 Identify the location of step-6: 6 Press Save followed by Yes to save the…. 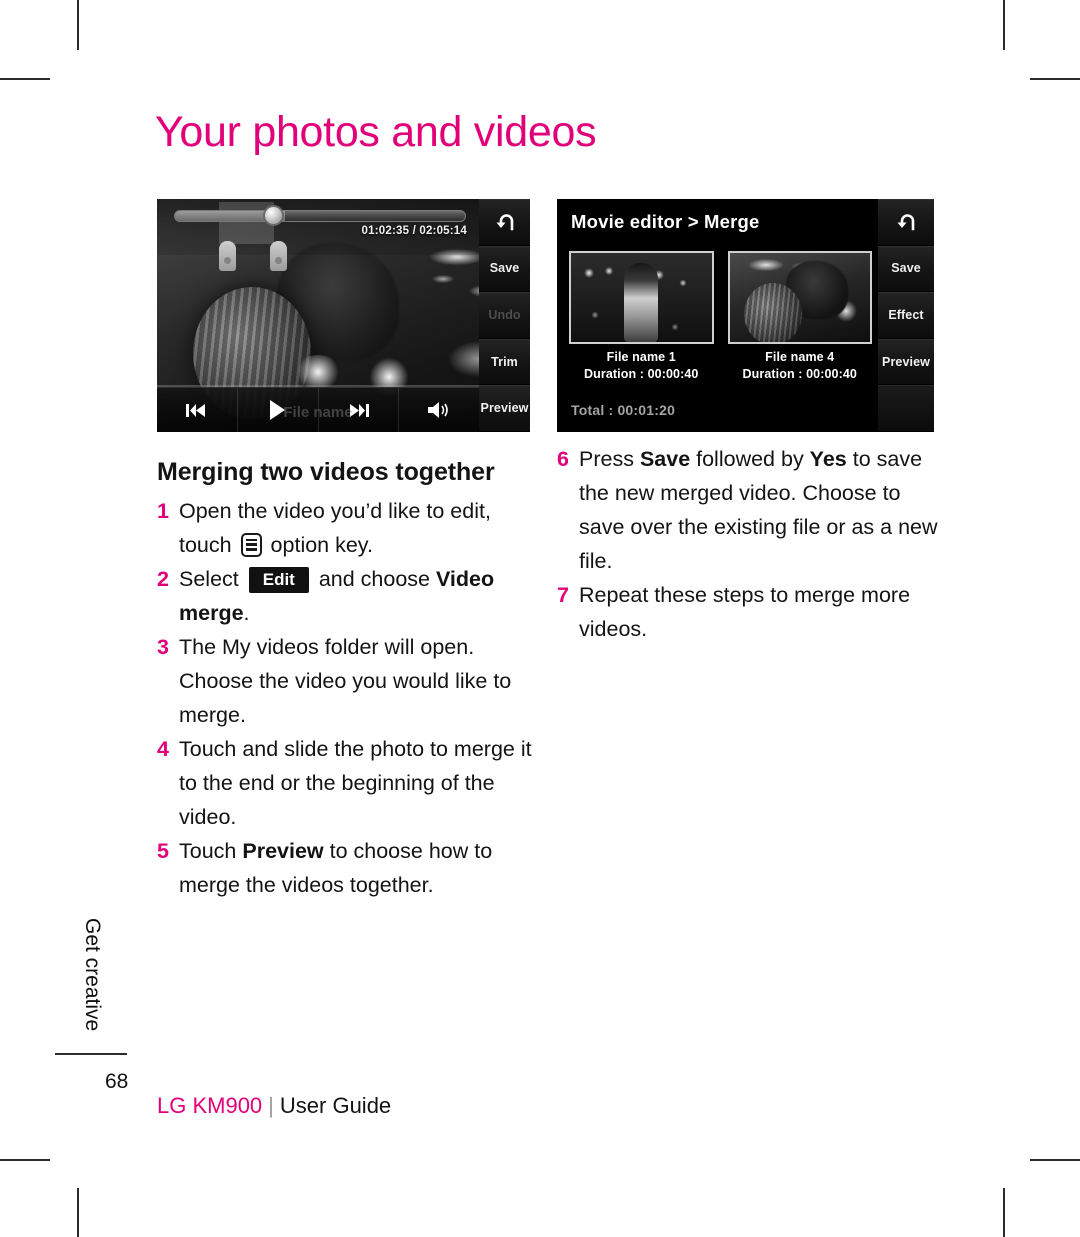
(750, 510).